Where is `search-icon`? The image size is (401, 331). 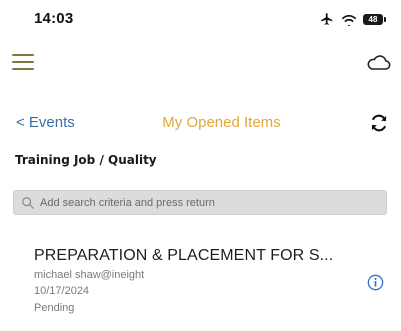
search-icon is located at coordinates (28, 202).